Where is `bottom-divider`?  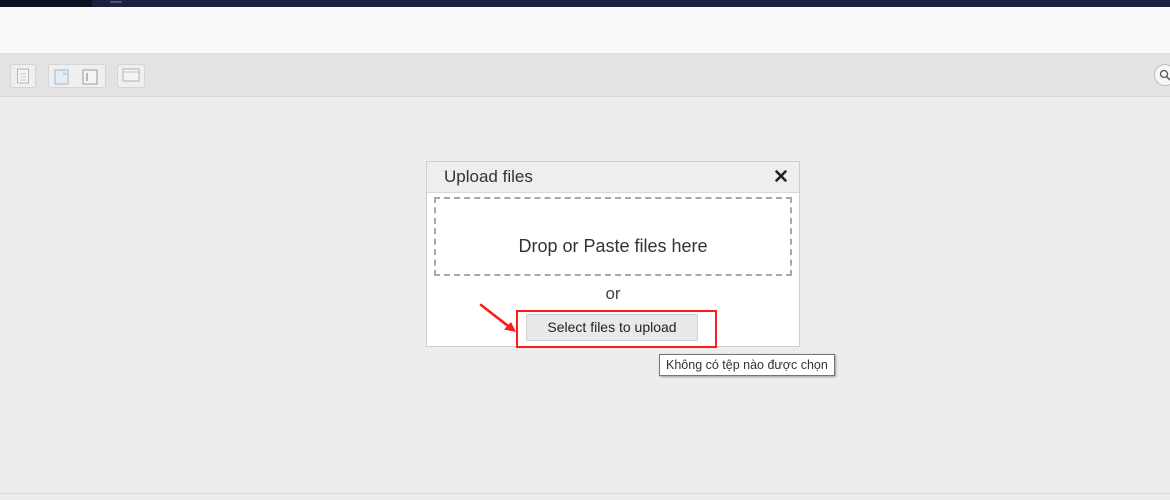
bottom-divider is located at coordinates (585, 493).